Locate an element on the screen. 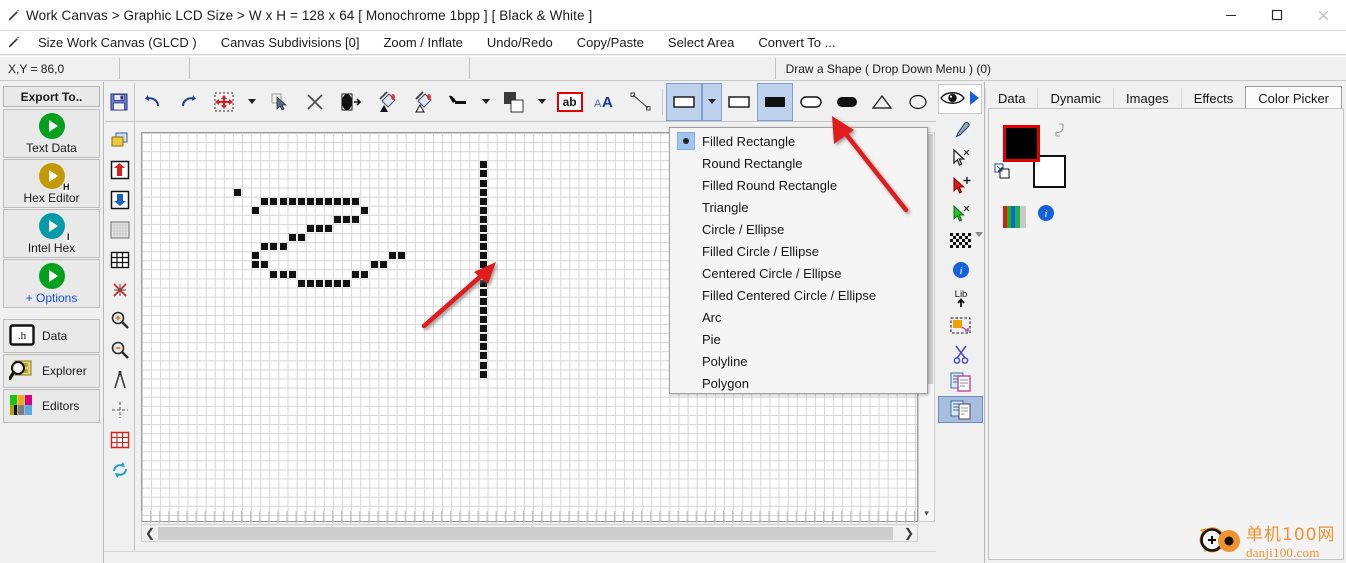 Image resolution: width=1346 pixels, height=563 pixels. menu-size-work-canvas: Size Work Canvas (GLCD ) is located at coordinates (117, 43).